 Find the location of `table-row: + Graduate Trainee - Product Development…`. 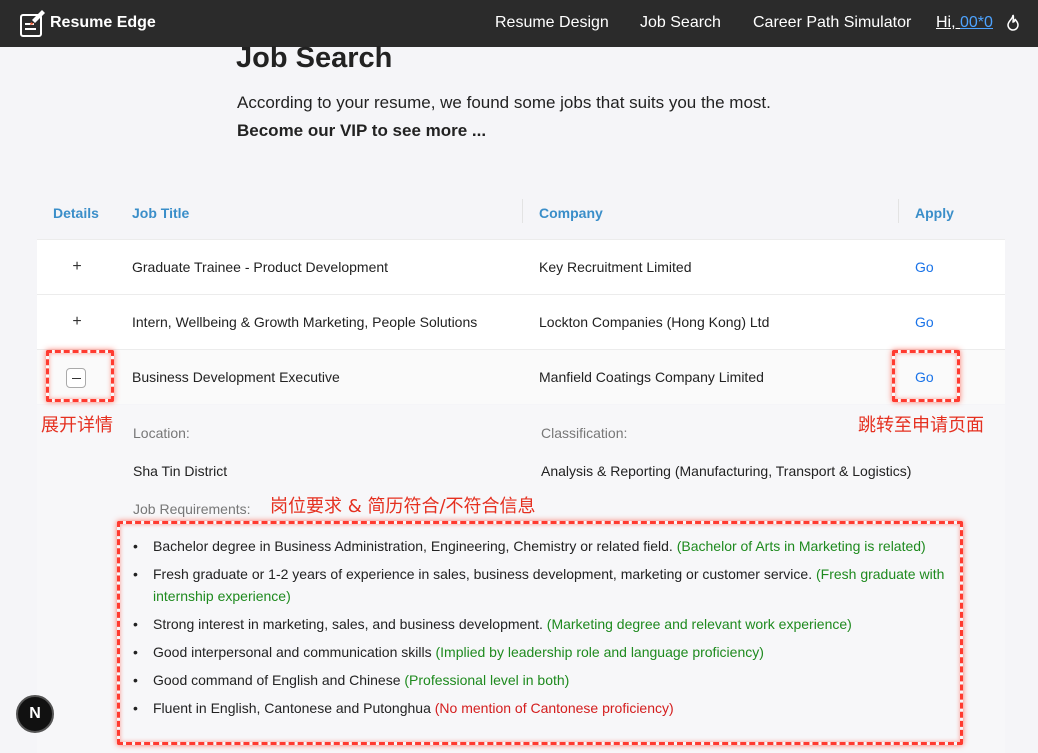

table-row: + Graduate Trainee - Product Development… is located at coordinates (521, 266).